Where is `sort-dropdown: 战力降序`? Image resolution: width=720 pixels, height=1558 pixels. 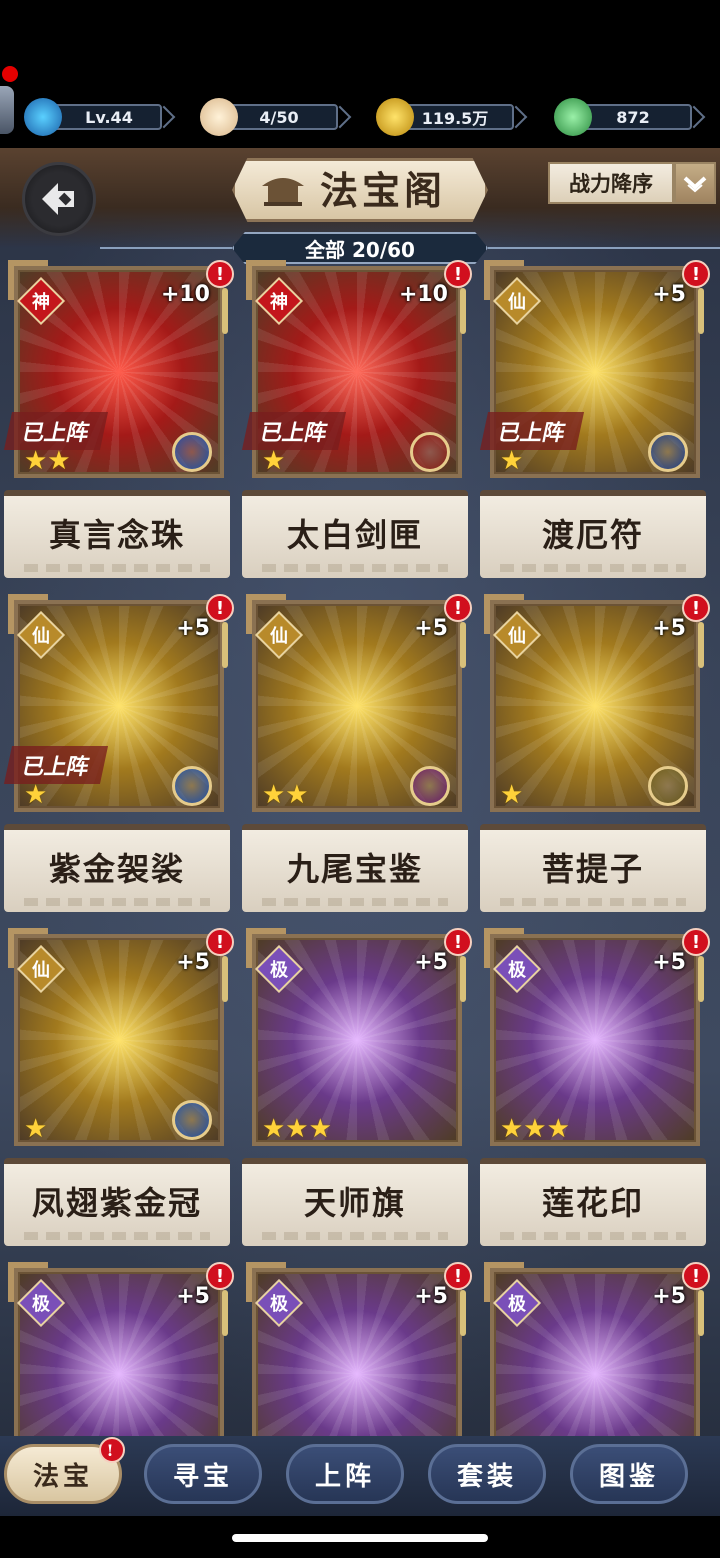 sort-dropdown: 战力降序 is located at coordinates (633, 183).